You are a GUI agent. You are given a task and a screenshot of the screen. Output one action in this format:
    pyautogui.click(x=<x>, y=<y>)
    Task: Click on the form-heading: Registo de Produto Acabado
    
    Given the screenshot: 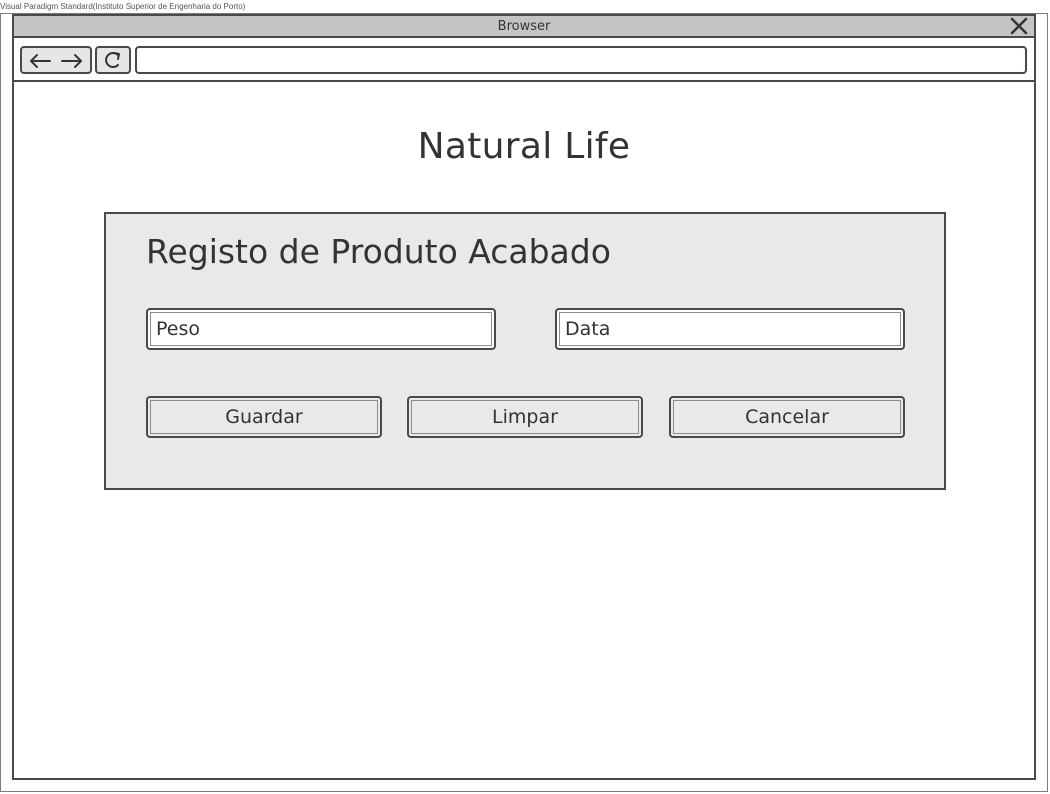 What is the action you would take?
    pyautogui.click(x=378, y=251)
    